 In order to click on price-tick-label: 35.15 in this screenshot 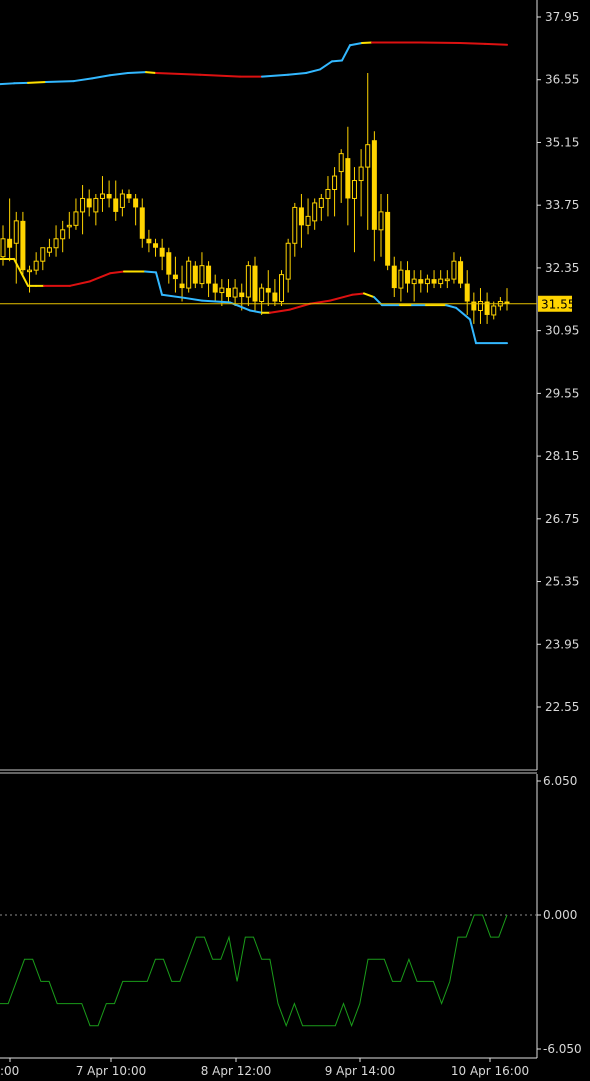, I will do `click(562, 142)`.